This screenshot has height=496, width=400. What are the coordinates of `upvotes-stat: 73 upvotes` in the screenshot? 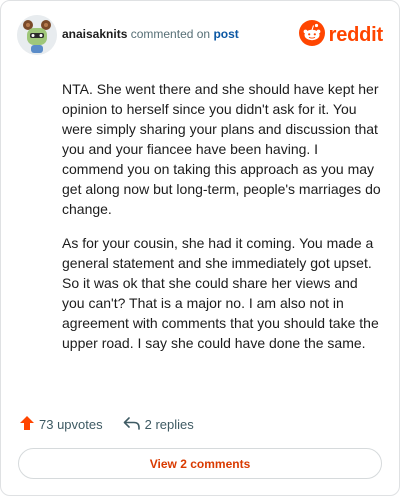 It's located at (61, 424).